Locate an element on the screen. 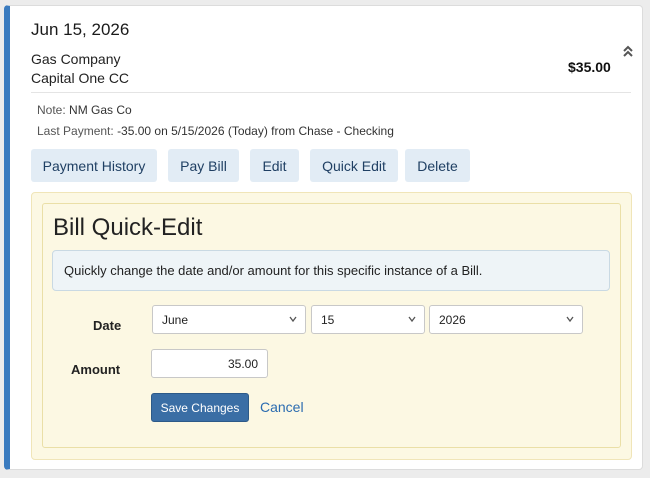 Image resolution: width=650 pixels, height=478 pixels. date-label: Date is located at coordinates (107, 325).